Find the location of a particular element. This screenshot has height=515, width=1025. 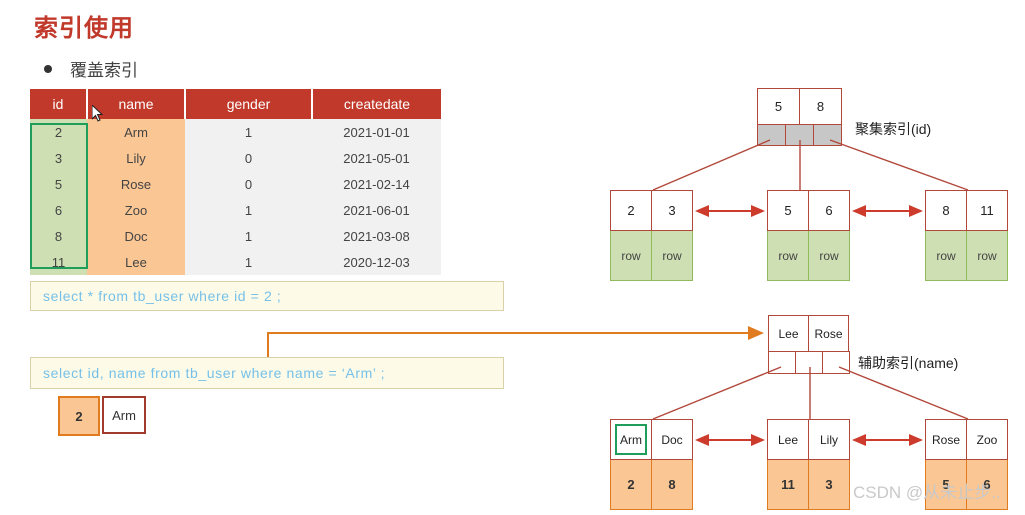

clustered-root-node: 5 8 is located at coordinates (799, 117).